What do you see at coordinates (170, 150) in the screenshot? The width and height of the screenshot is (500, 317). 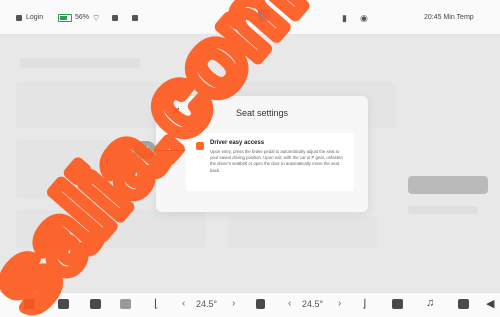 I see `callout-line` at bounding box center [170, 150].